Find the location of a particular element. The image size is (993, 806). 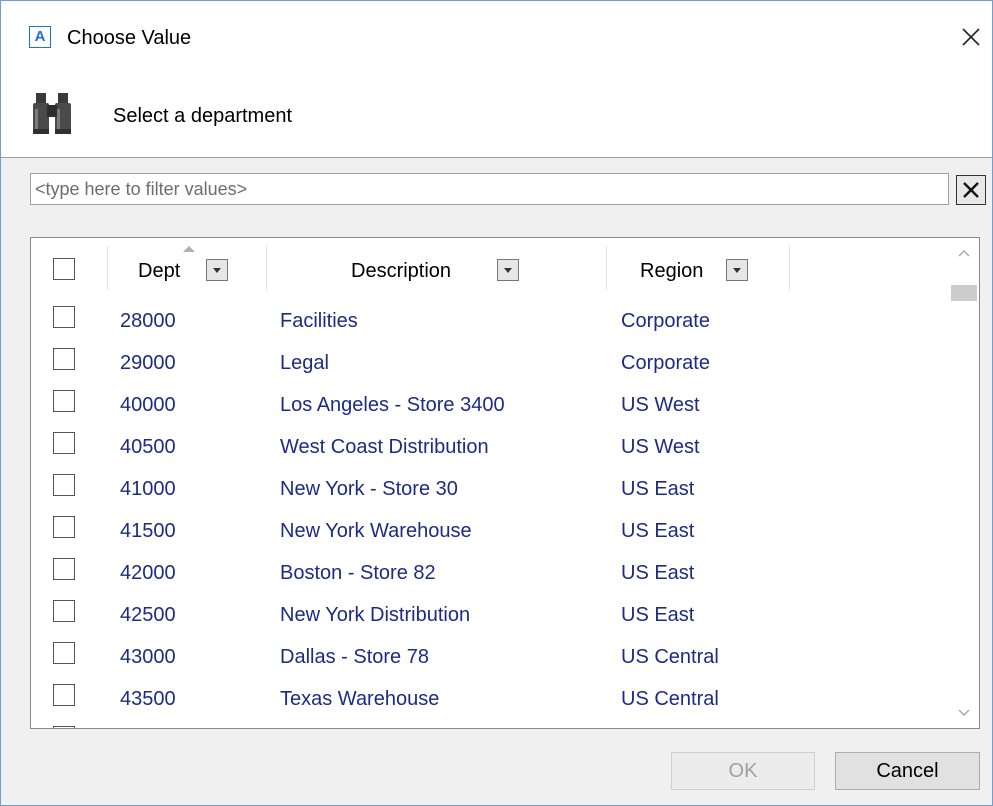

clear-filter-button is located at coordinates (971, 190).